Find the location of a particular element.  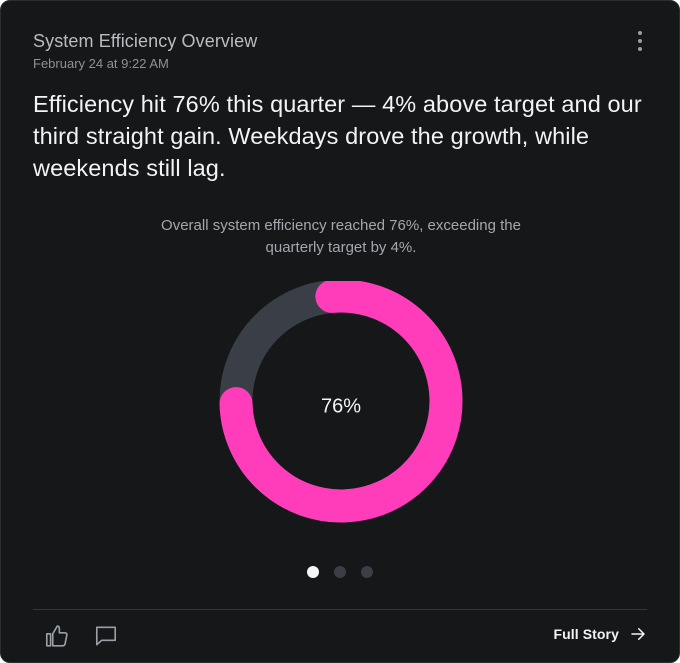

full-story-label: Full Story is located at coordinates (586, 634).